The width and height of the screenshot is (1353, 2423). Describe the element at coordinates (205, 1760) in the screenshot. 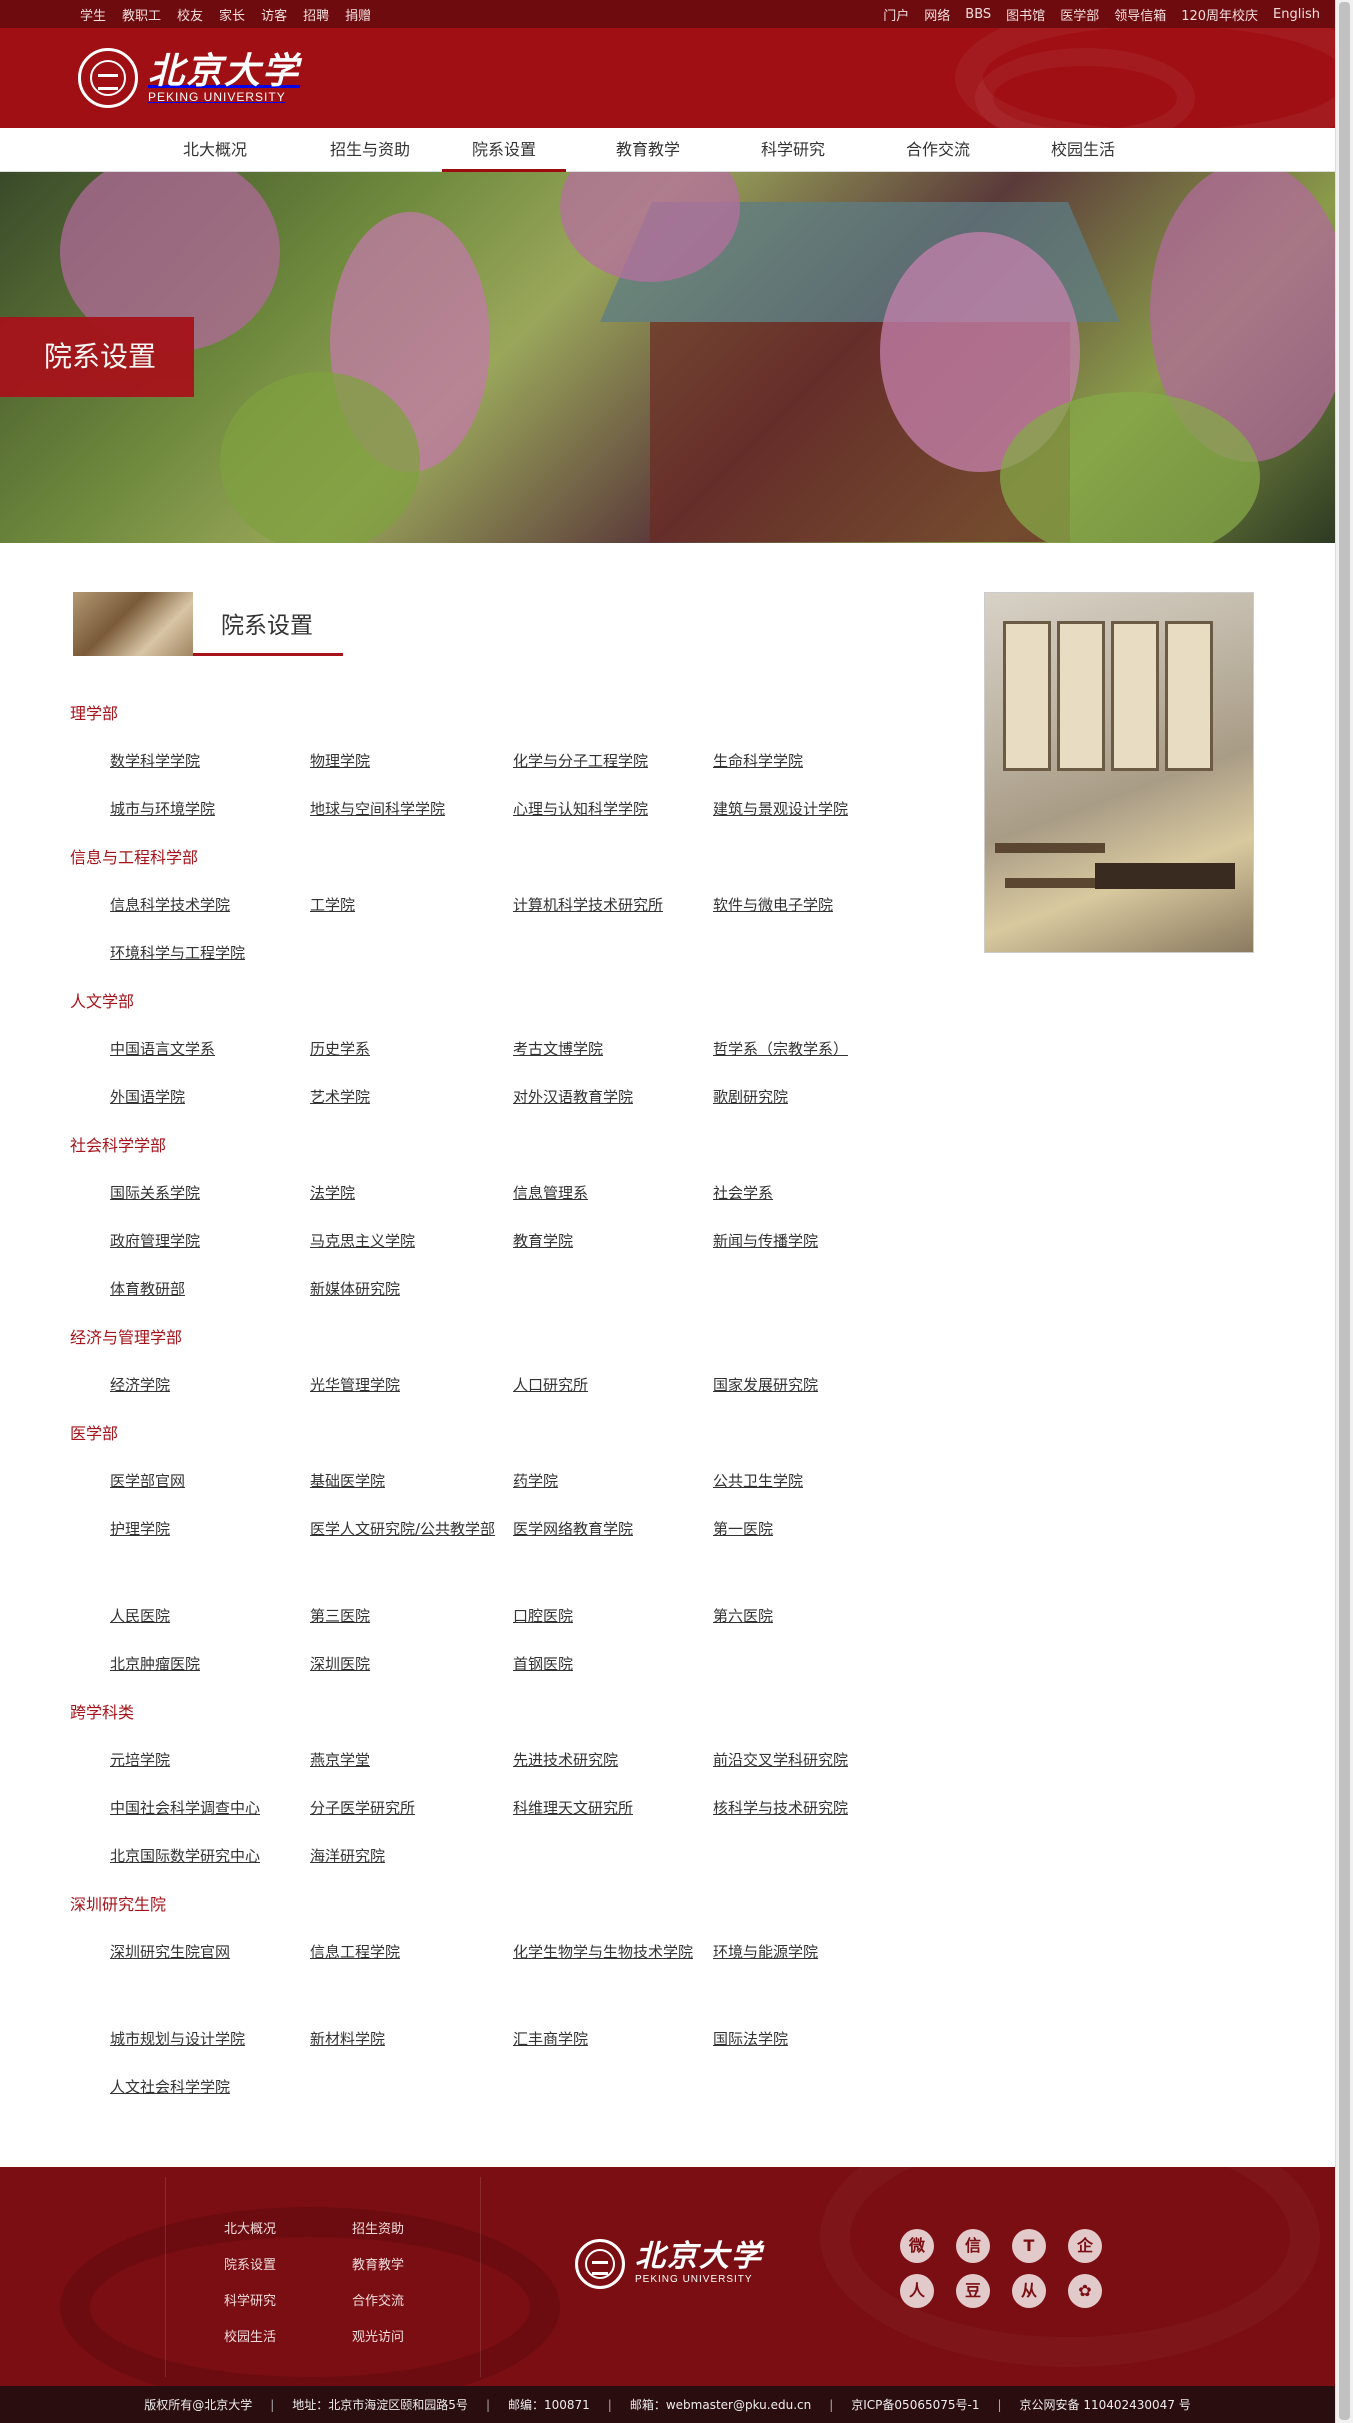

I see `list-item: 元培学院` at that location.